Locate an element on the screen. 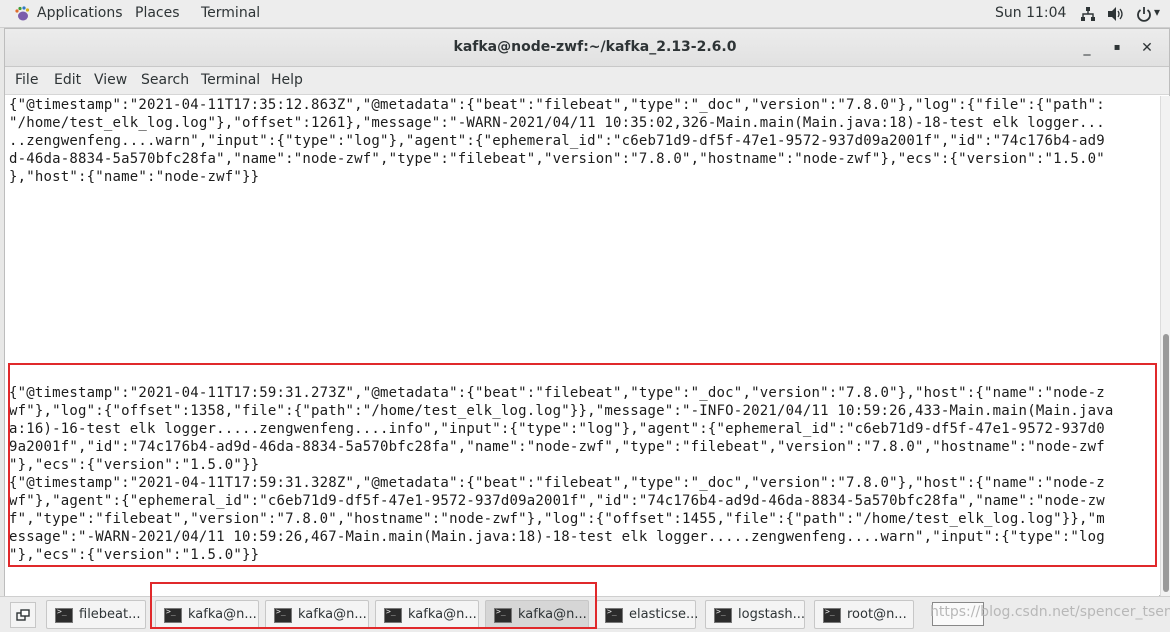 This screenshot has width=1170, height=632. titlebar: kafka@node-zwf:~/kafka_2.13-2.6.0 _ ▪ ✕ is located at coordinates (587, 48).